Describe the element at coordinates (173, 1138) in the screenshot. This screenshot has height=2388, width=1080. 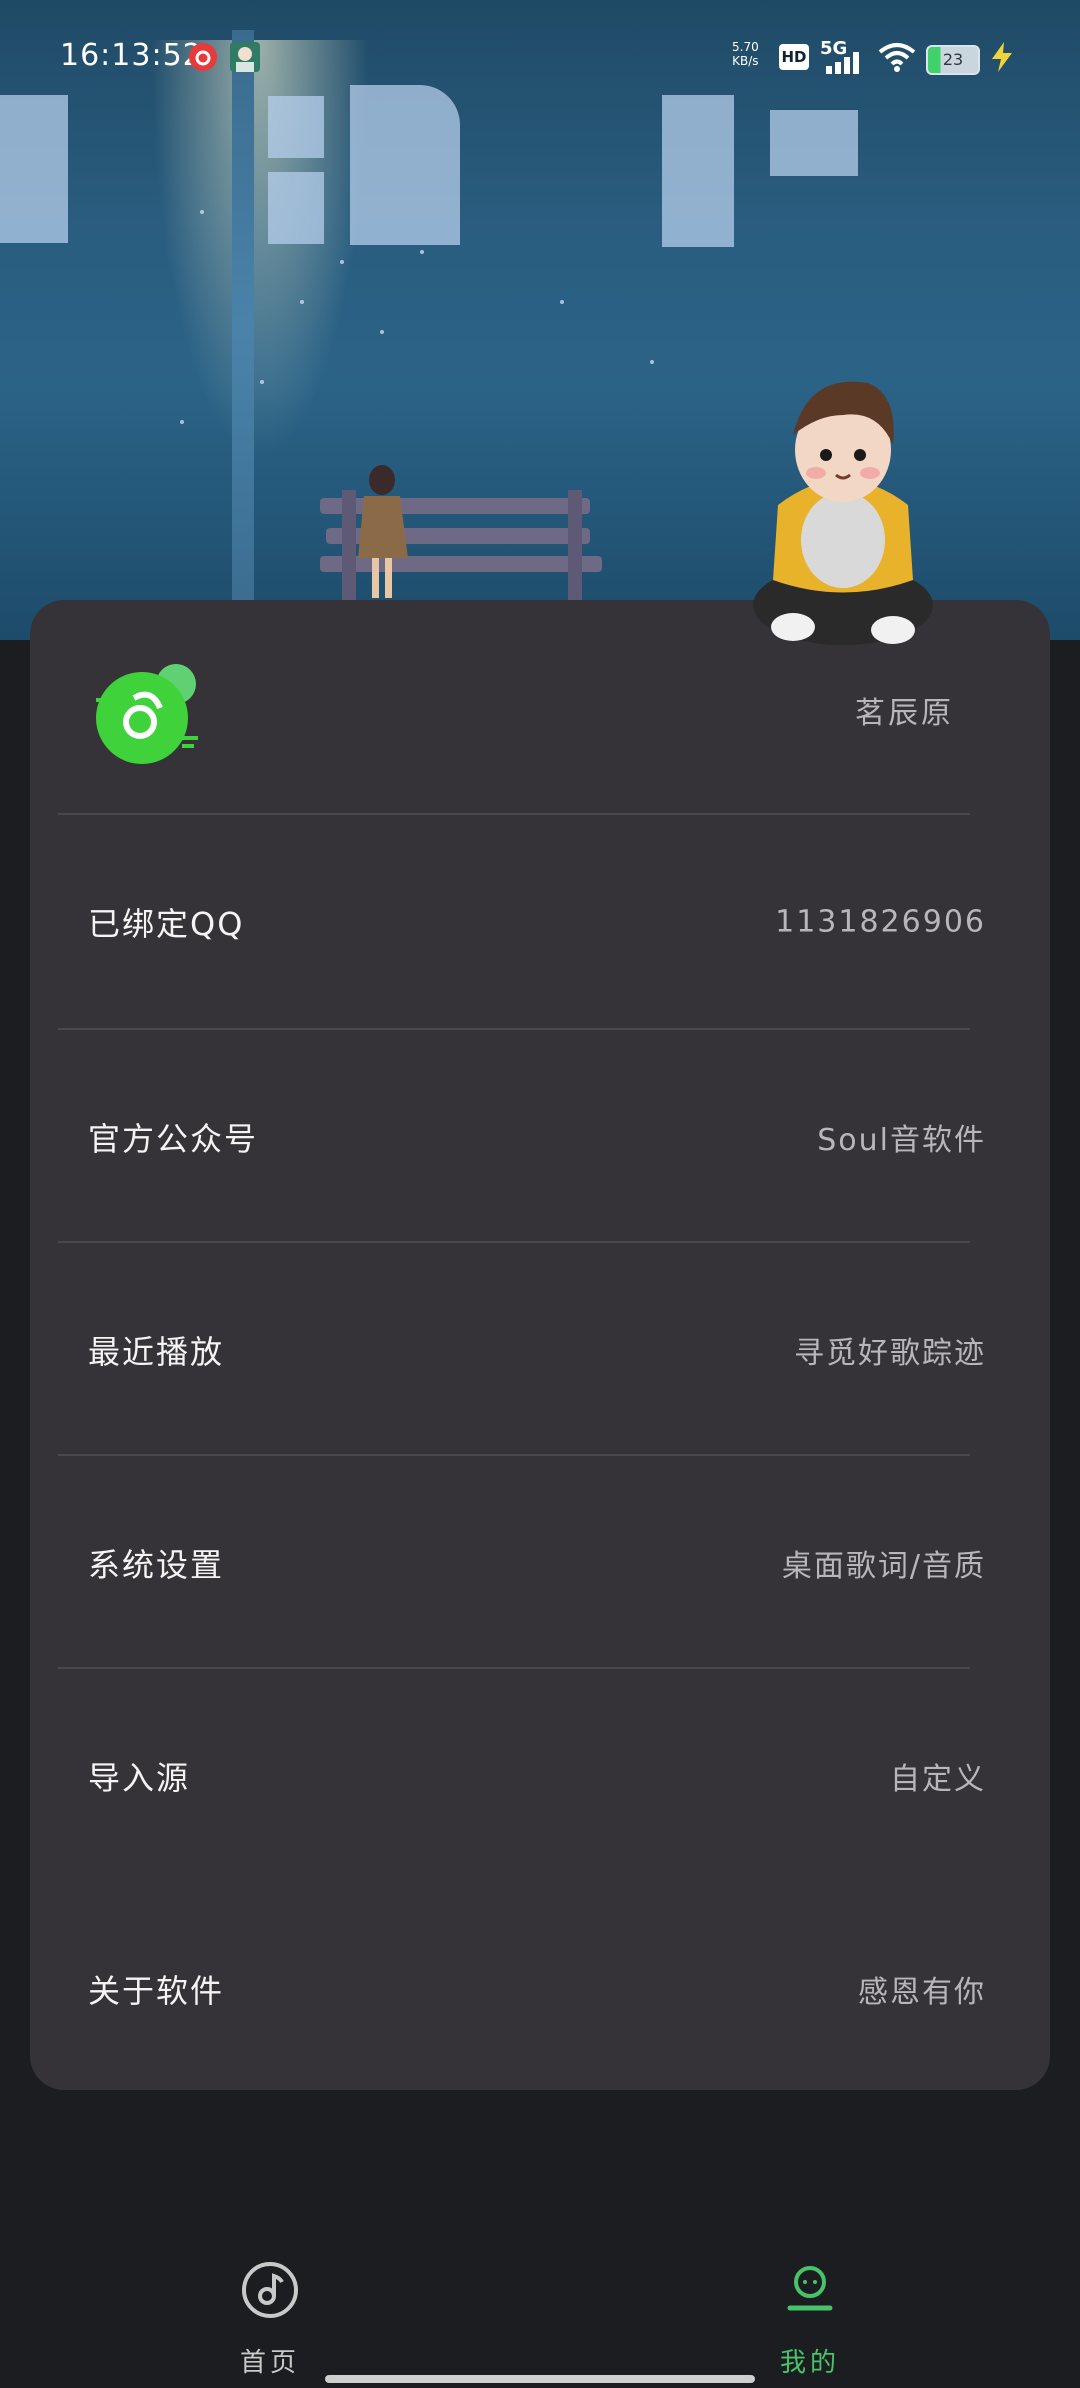
I see `menu-item-label: 官方公众号` at that location.